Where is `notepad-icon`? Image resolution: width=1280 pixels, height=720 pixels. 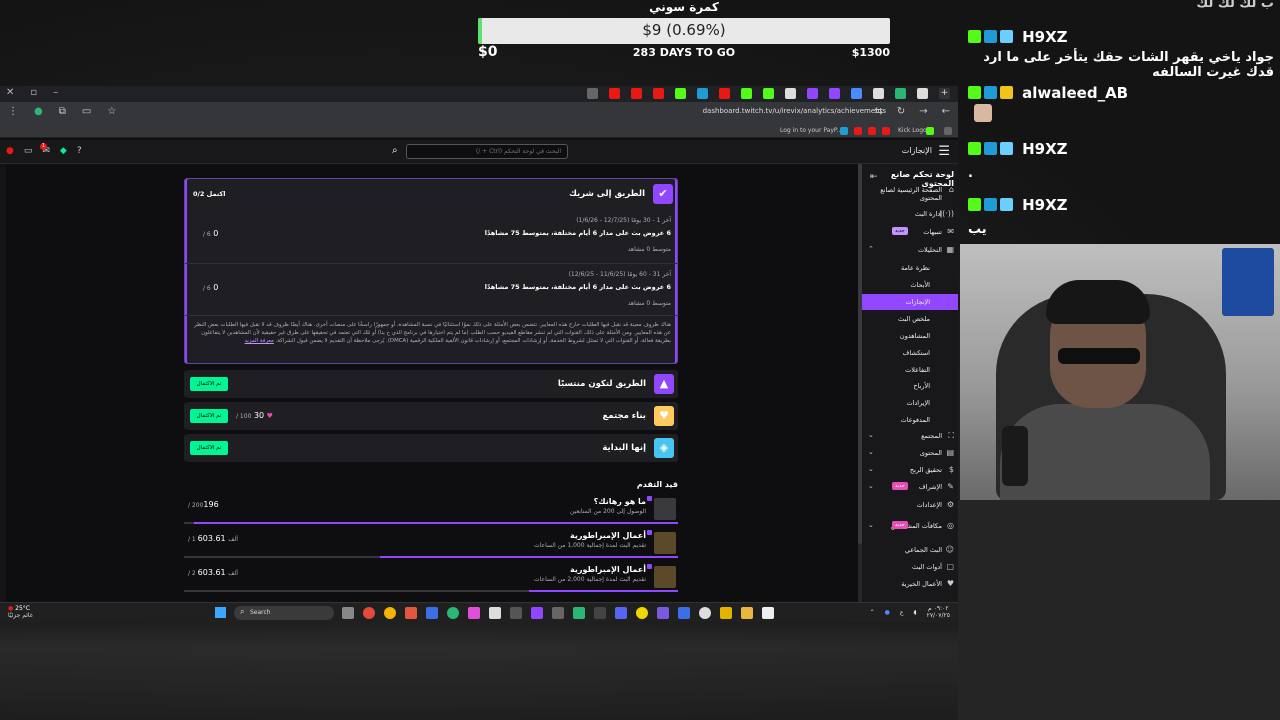 notepad-icon is located at coordinates (768, 613).